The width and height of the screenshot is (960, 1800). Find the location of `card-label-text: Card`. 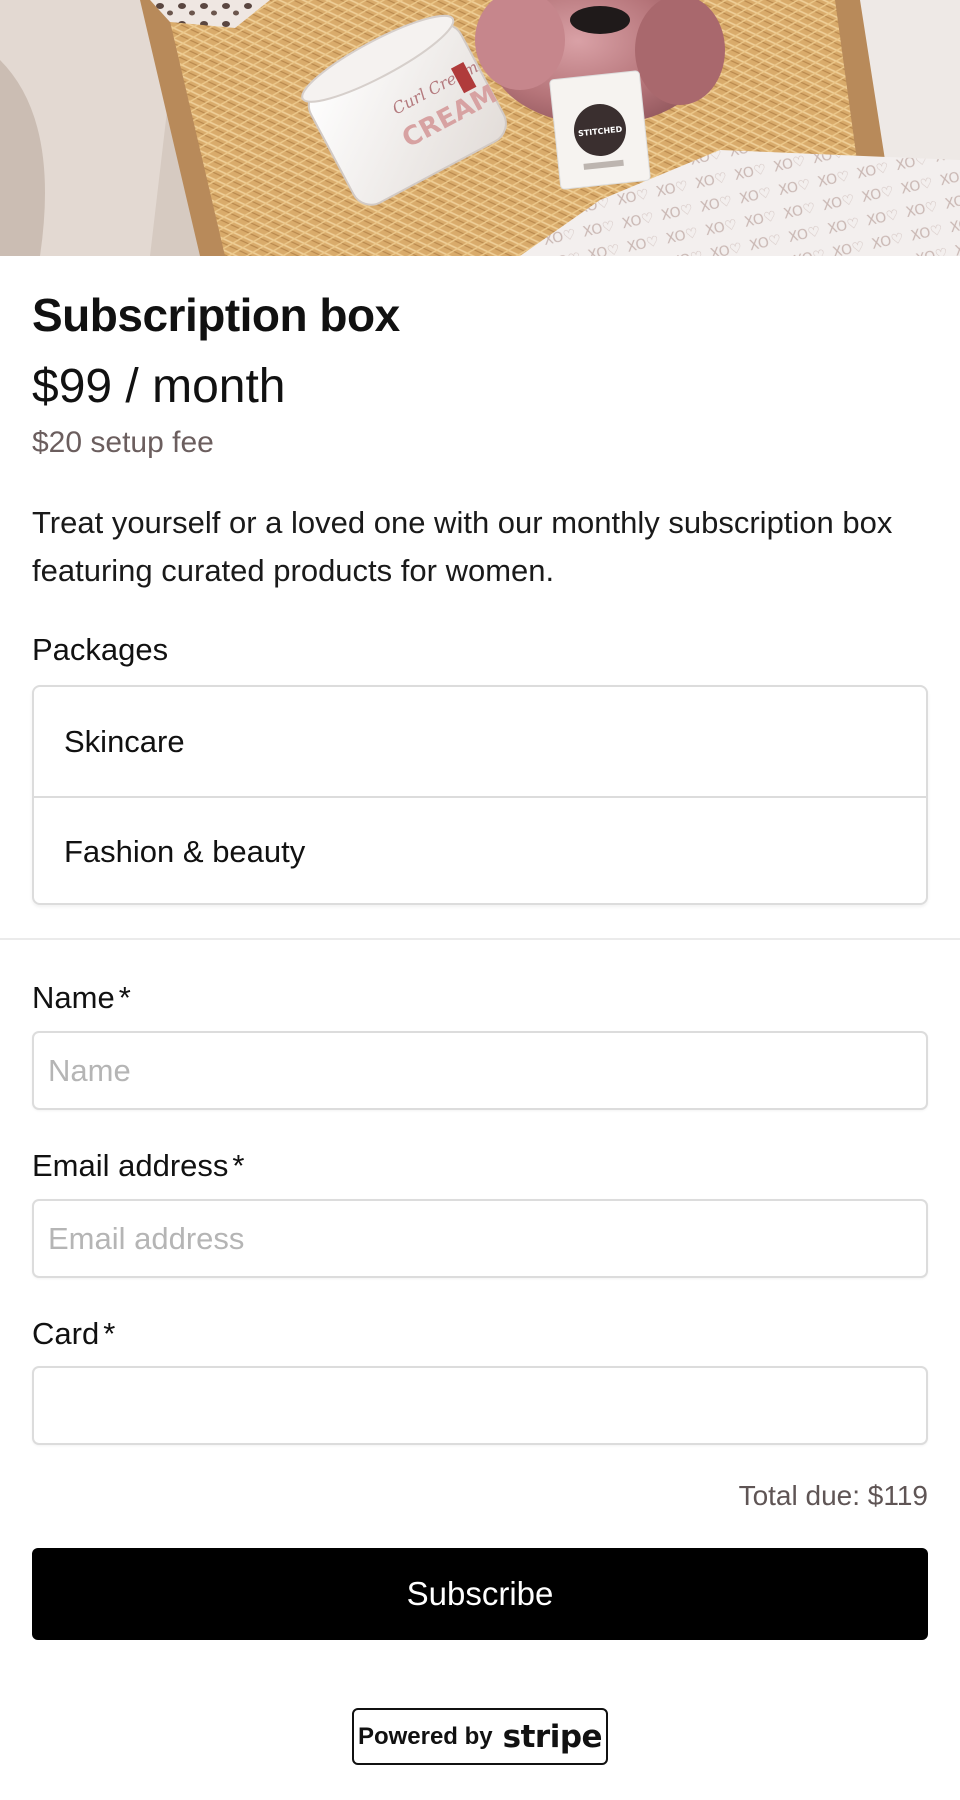

card-label-text: Card is located at coordinates (66, 1333).